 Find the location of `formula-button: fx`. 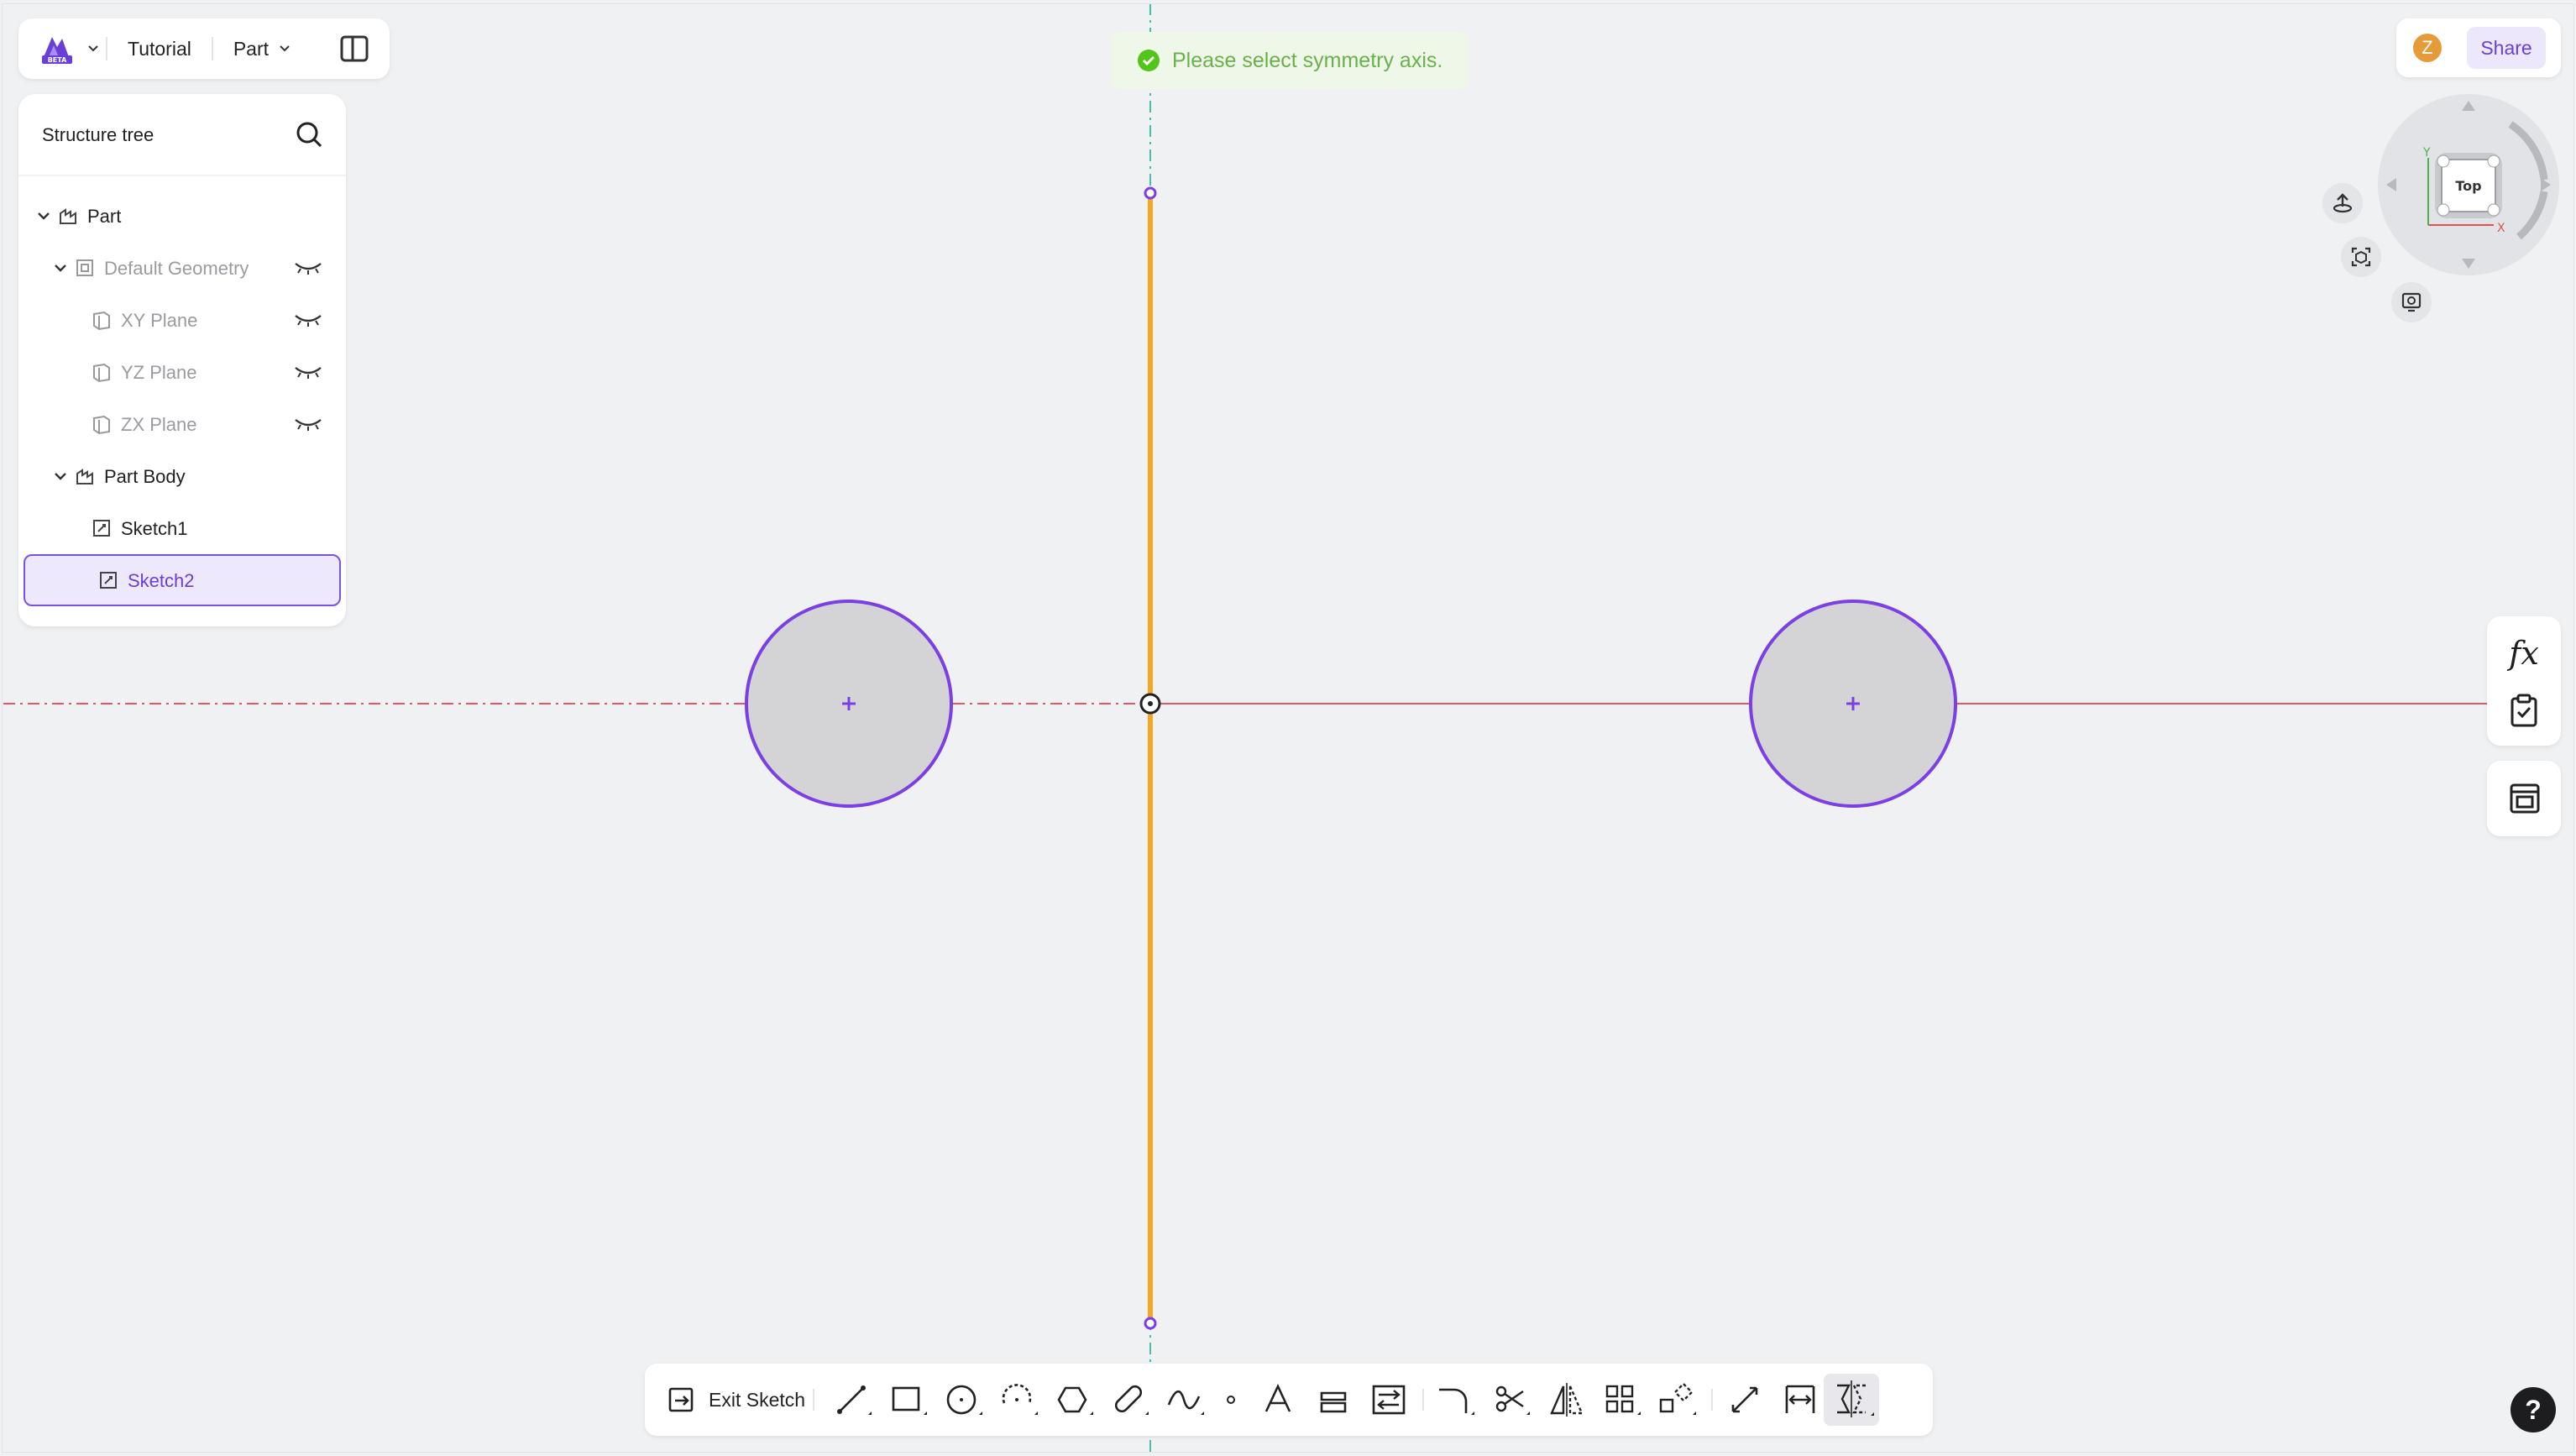

formula-button: fx is located at coordinates (2524, 653).